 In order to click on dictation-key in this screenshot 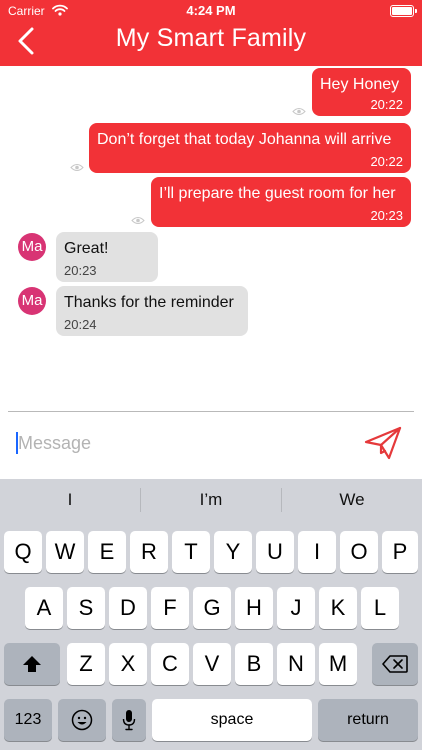, I will do `click(129, 720)`.